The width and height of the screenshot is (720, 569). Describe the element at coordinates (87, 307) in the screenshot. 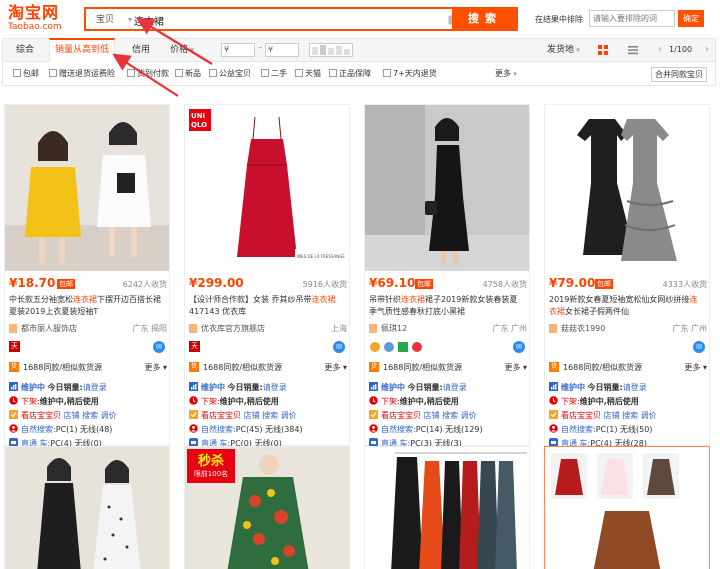

I see `product-title: 中长款五分袖宽松连衣裙下摆开边百搭长裙夏装2019上衣夏装短袖T` at that location.